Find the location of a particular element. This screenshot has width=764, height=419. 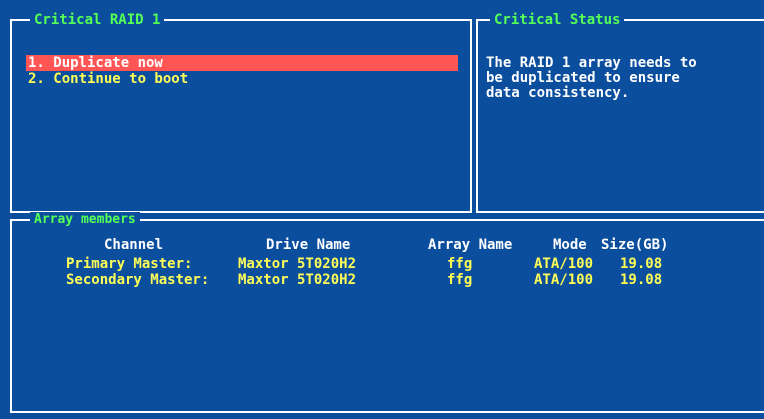

column-header-mode: Mode is located at coordinates (570, 245).